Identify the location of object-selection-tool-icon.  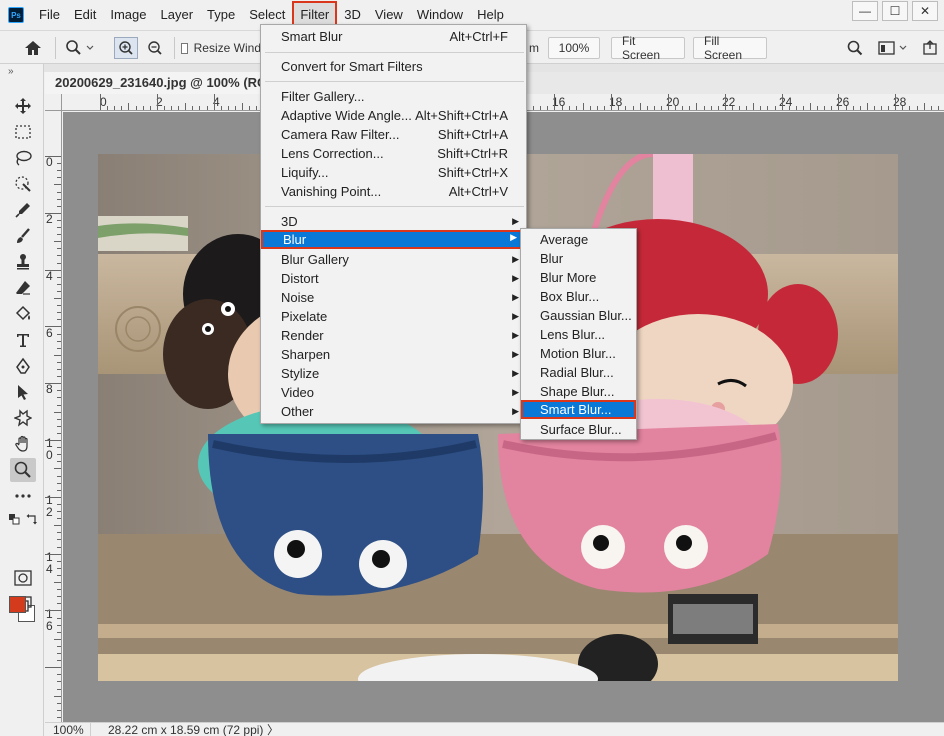
(23, 184).